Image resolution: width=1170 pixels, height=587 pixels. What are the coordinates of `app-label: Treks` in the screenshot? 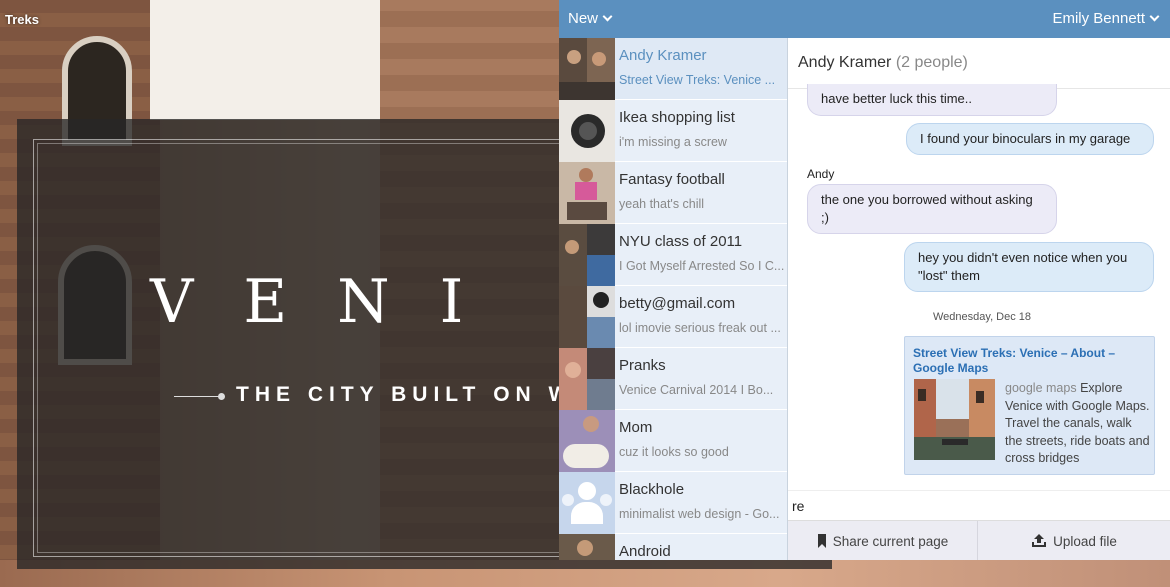 It's located at (22, 19).